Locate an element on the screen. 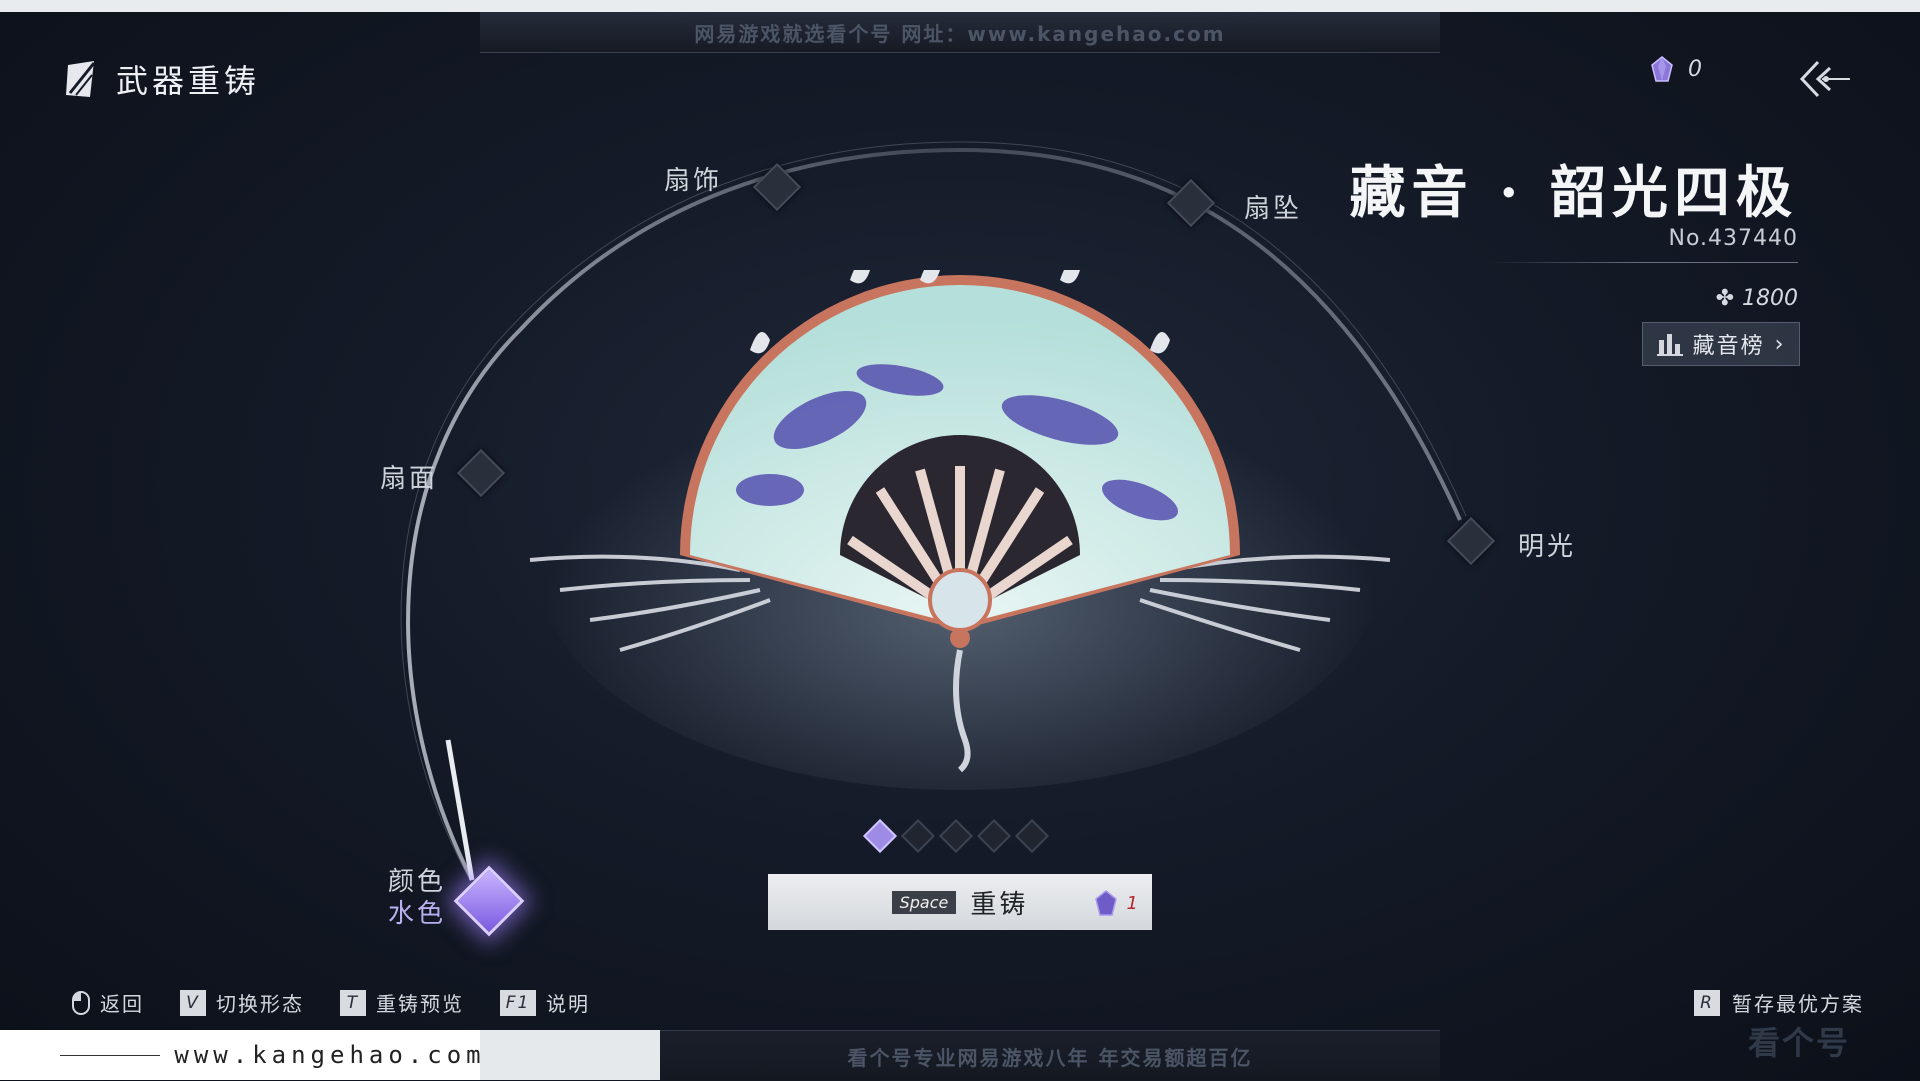 The width and height of the screenshot is (1920, 1081). footer-divider is located at coordinates (110, 1055).